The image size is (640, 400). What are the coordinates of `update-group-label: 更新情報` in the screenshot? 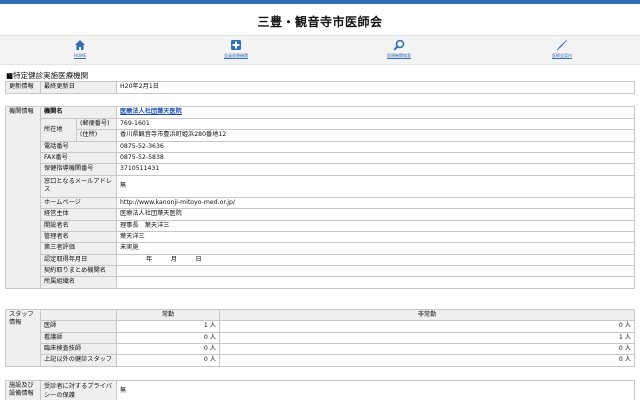 It's located at (23, 87).